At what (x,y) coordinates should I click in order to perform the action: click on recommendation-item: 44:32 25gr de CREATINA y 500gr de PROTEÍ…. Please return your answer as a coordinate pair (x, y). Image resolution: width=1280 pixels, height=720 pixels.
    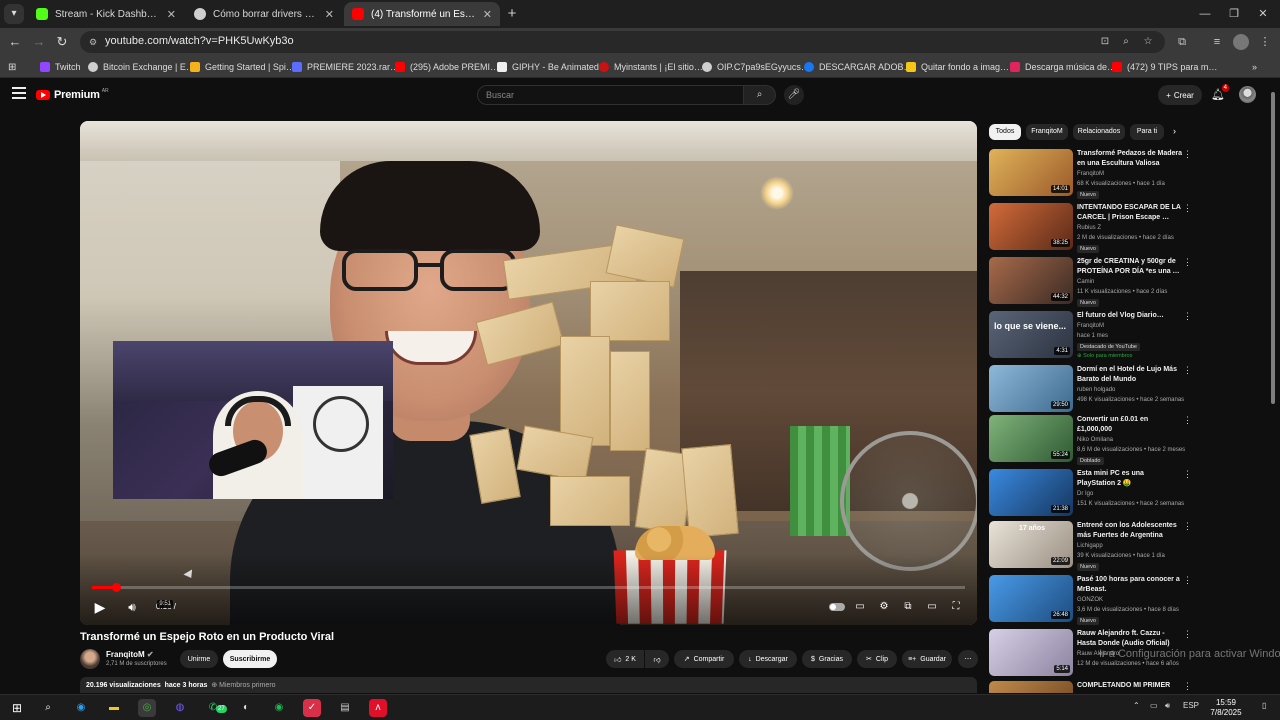
    Looking at the image, I should click on (1090, 282).